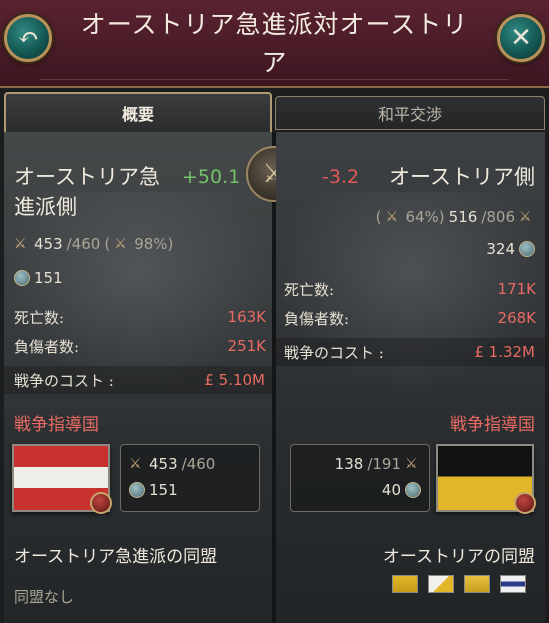  I want to click on defender-manpower: 324, so click(510, 249).